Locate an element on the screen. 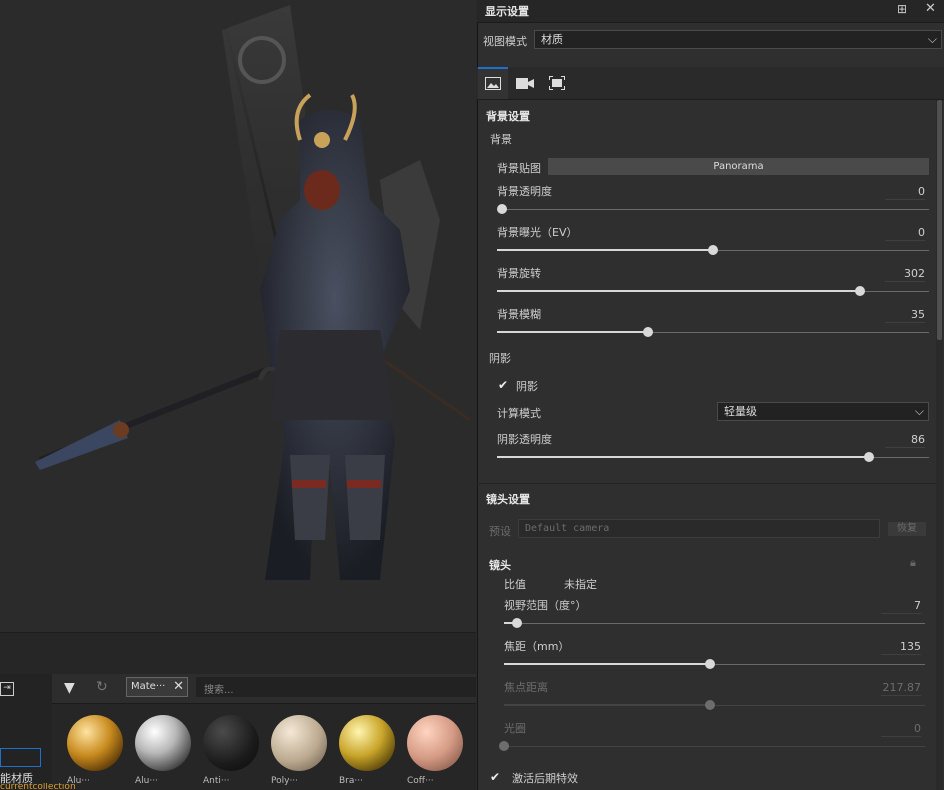 The width and height of the screenshot is (944, 790). panel-header: 显示设置 ⊞ ✕ is located at coordinates (710, 11).